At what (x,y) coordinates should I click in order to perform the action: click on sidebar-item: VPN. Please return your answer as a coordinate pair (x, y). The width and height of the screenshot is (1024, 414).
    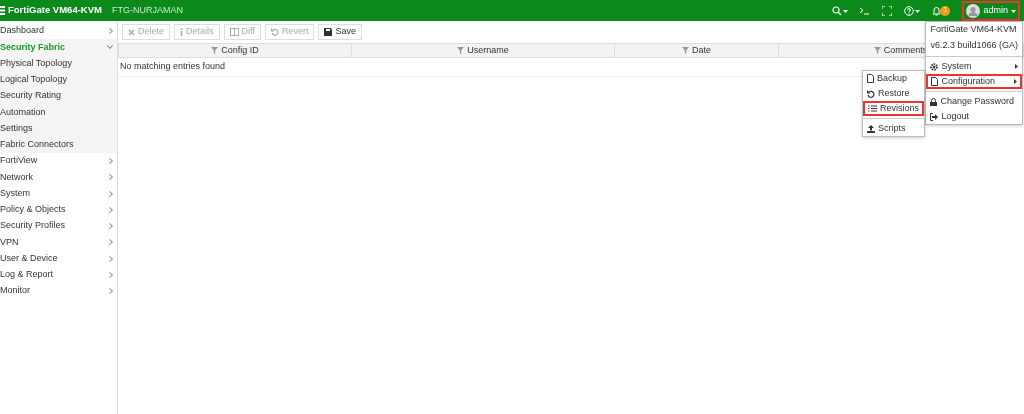
    Looking at the image, I should click on (58, 242).